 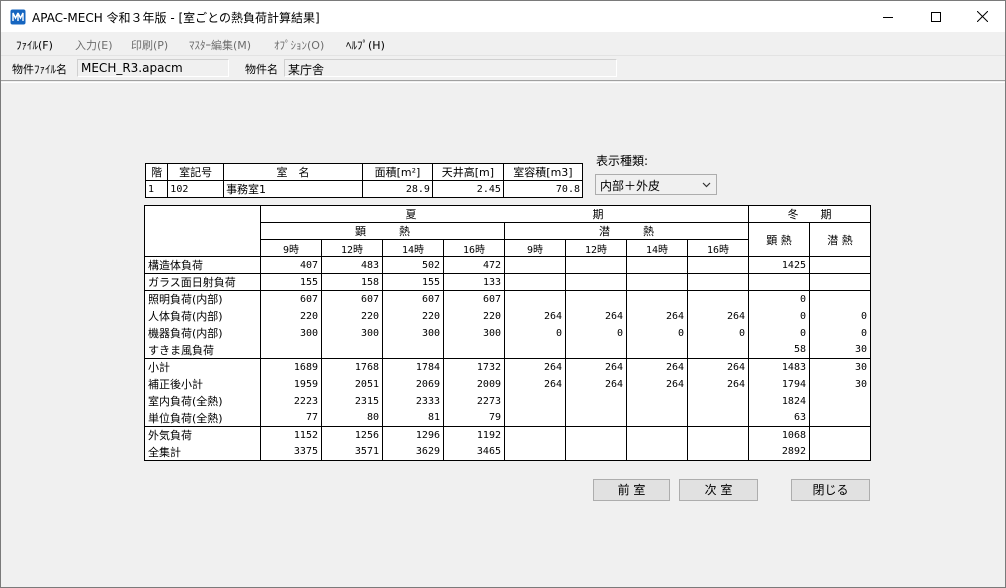 I want to click on menu-master-edit: ﾏｽﾀｰ編集(M), so click(x=220, y=45).